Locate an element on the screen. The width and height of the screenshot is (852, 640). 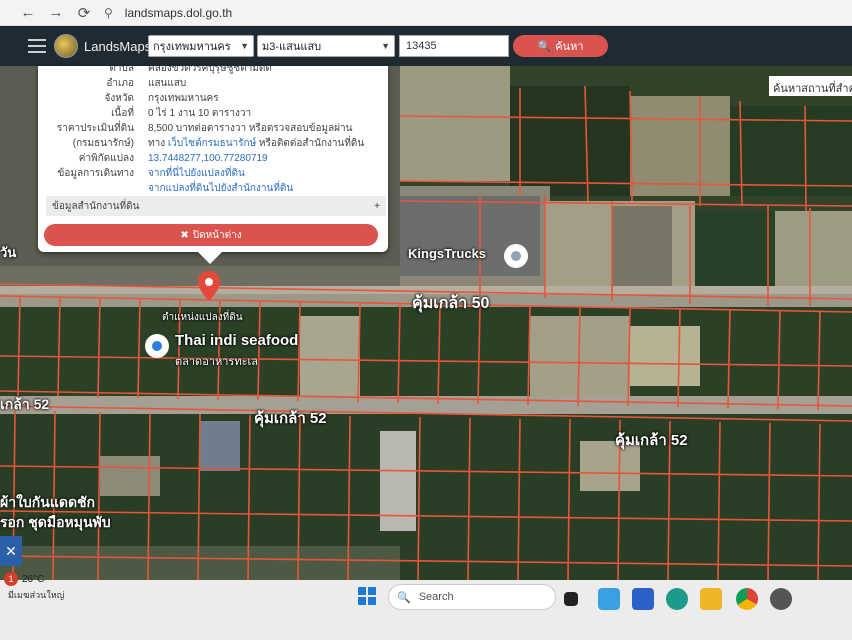
settings-icon is located at coordinates (781, 599).